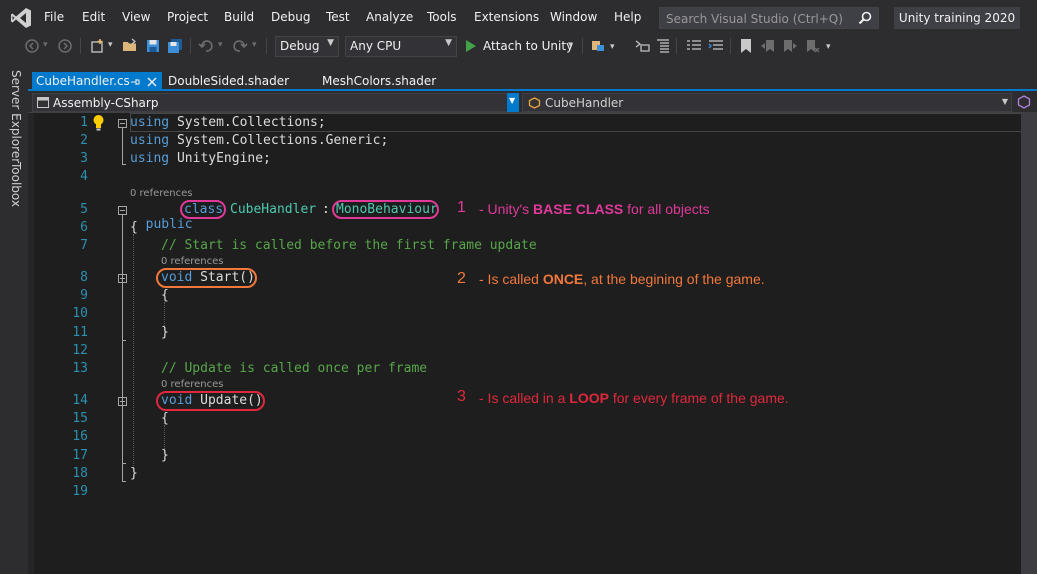 The image size is (1037, 574). Describe the element at coordinates (228, 122) in the screenshot. I see `code-line-1: using System.Collections;` at that location.